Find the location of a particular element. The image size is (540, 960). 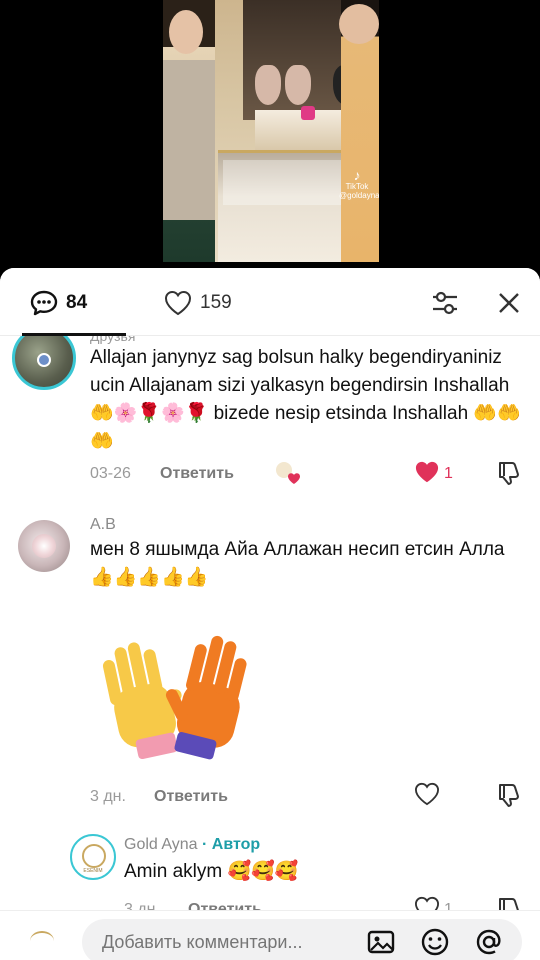

tab-comments: 84 is located at coordinates (58, 303).